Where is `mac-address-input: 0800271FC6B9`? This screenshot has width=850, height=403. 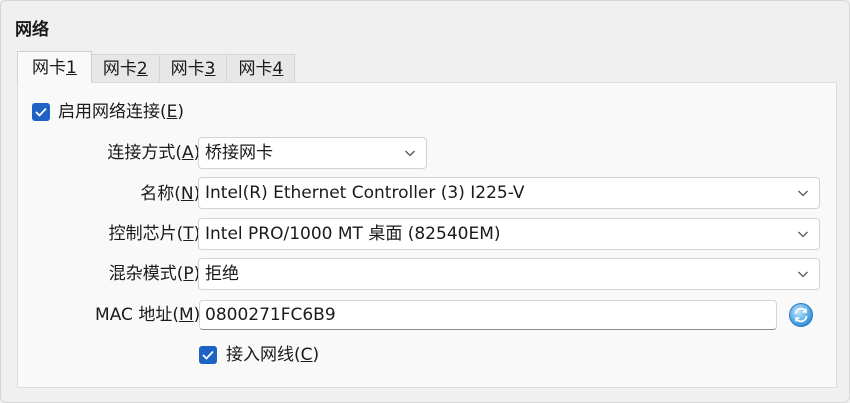
mac-address-input: 0800271FC6B9 is located at coordinates (488, 315).